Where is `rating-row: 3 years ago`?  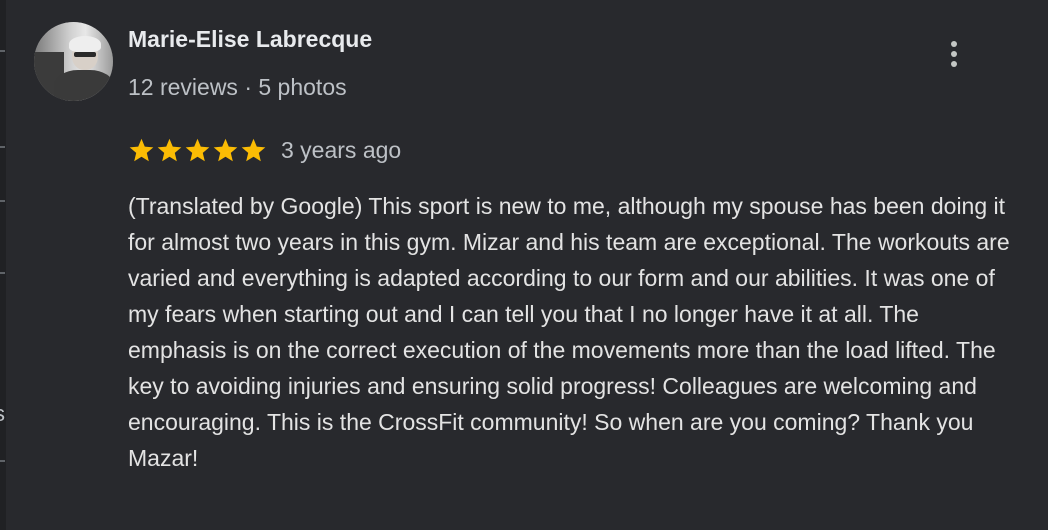 rating-row: 3 years ago is located at coordinates (264, 150).